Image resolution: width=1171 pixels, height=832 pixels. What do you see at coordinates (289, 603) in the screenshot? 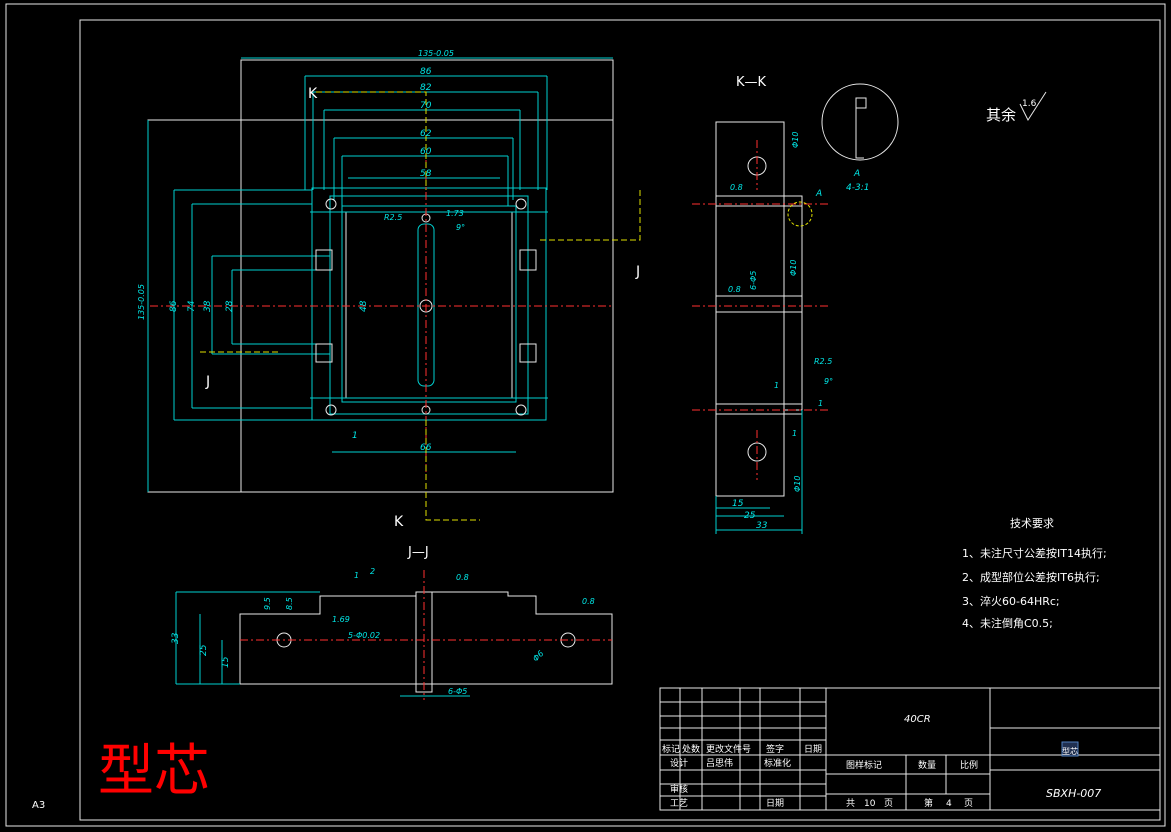
I see `dim-85: 8.5` at bounding box center [289, 603].